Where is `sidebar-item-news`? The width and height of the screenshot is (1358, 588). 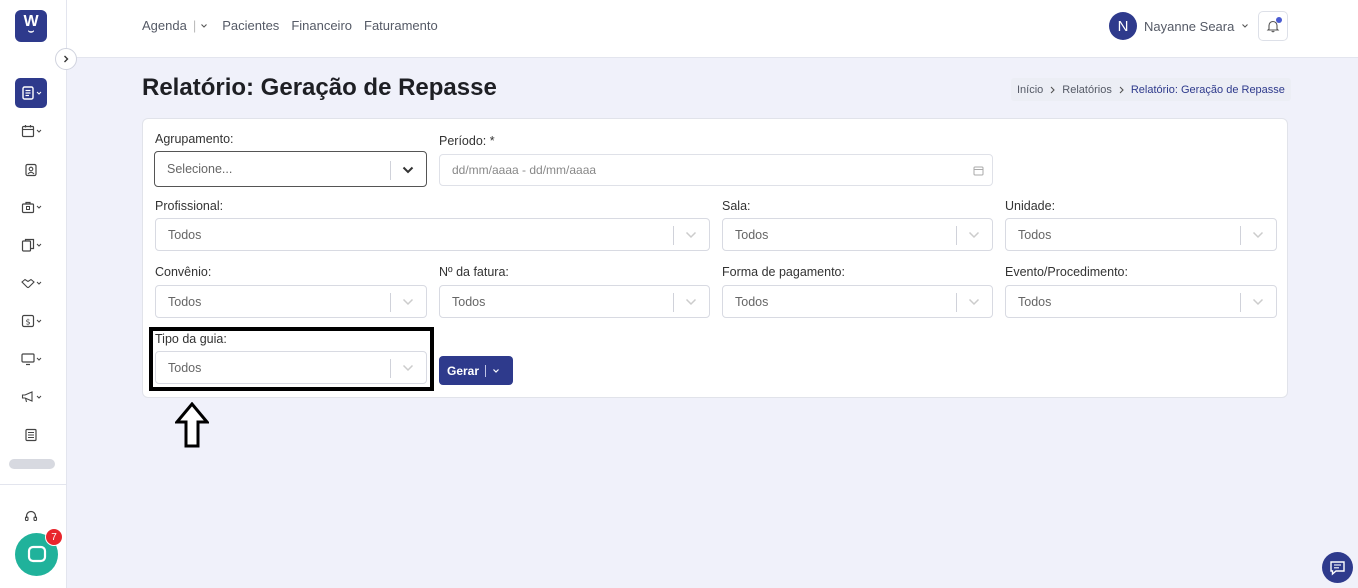 sidebar-item-news is located at coordinates (31, 435).